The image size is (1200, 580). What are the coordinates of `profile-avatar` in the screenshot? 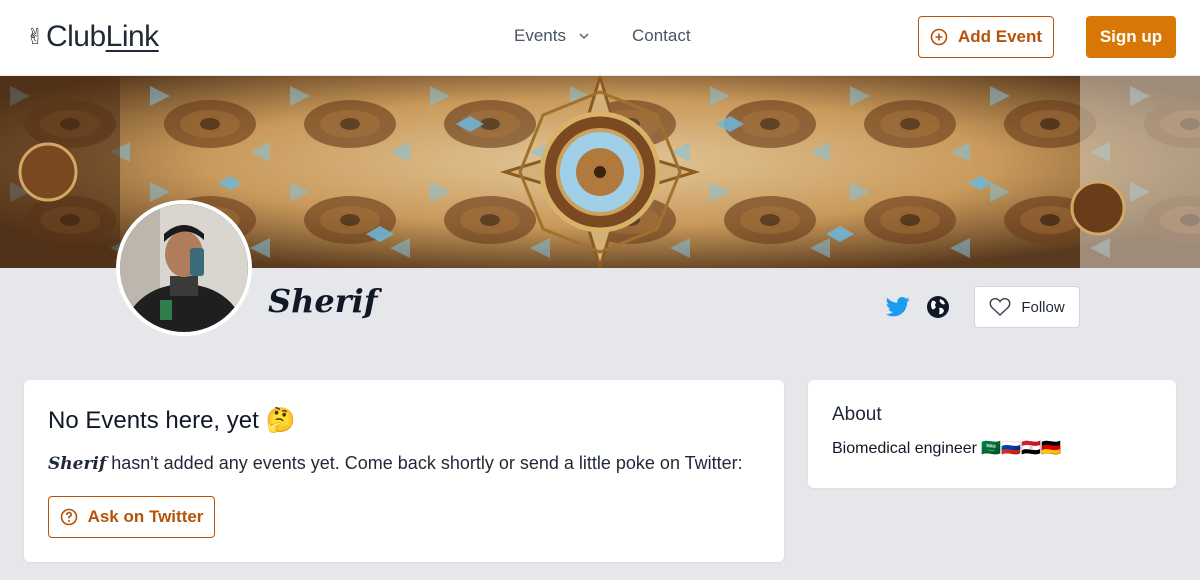 It's located at (184, 268).